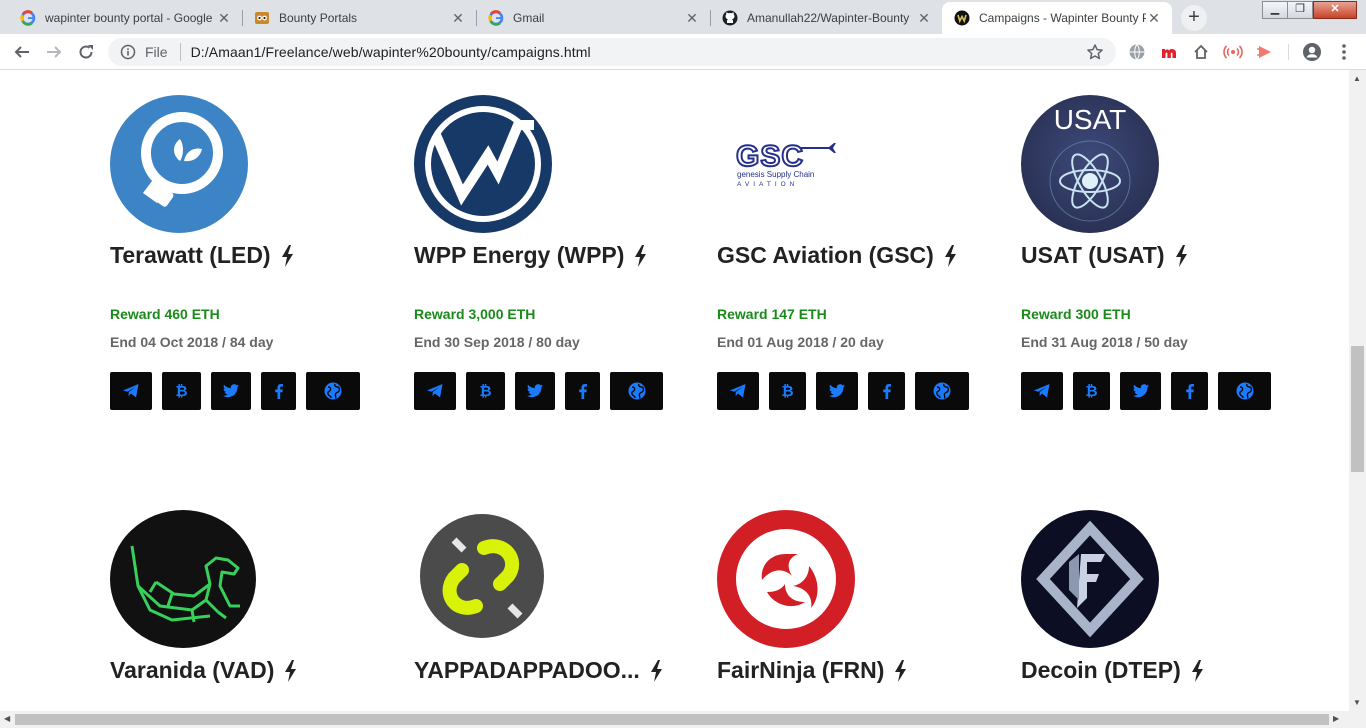 This screenshot has width=1366, height=728. What do you see at coordinates (1335, 10) in the screenshot?
I see `close-window-button: ✕` at bounding box center [1335, 10].